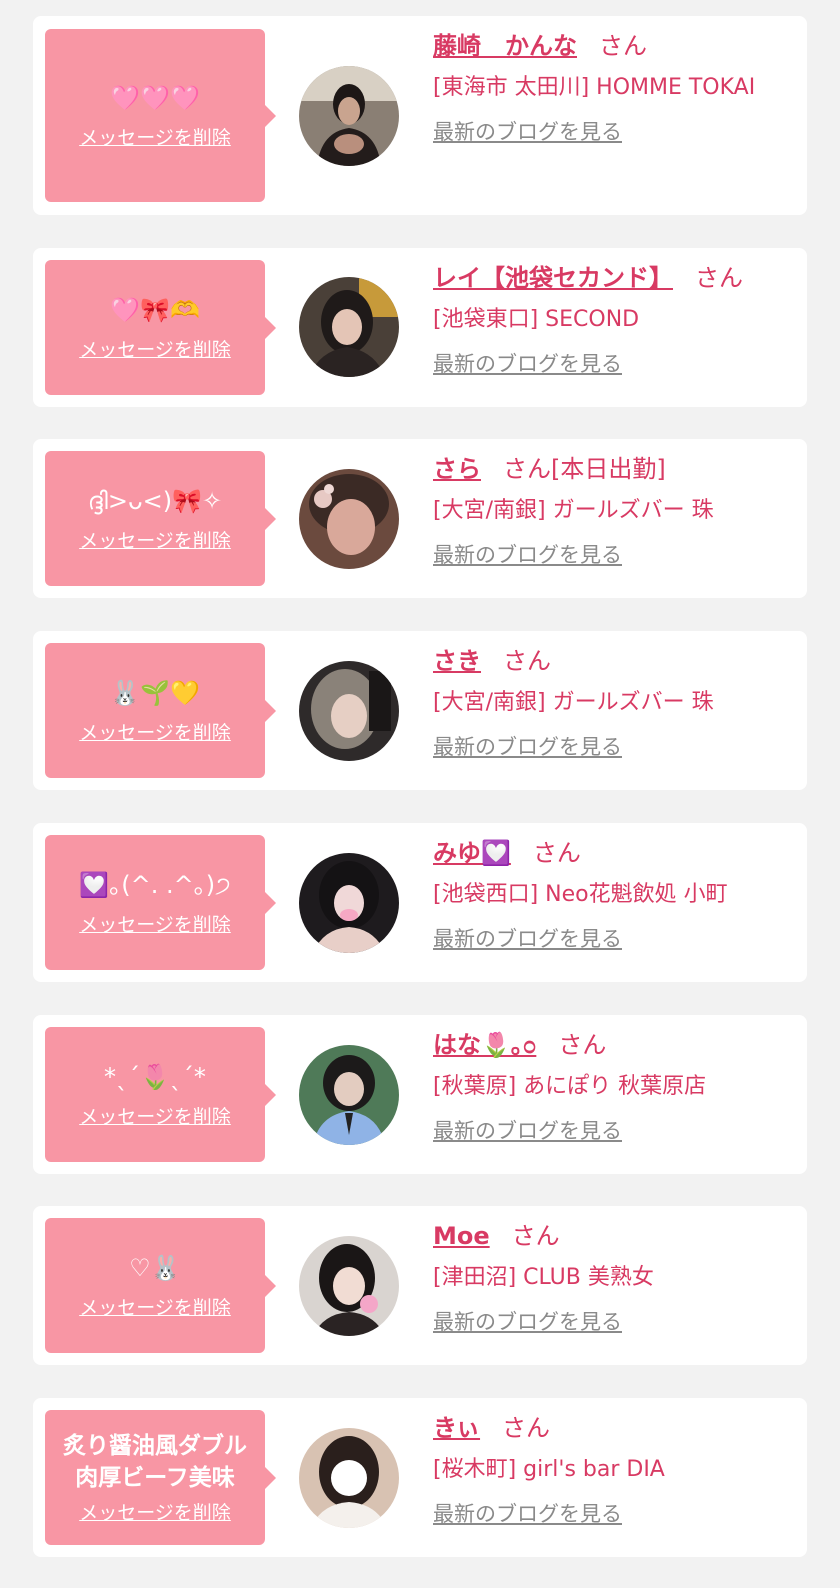 The width and height of the screenshot is (840, 1588). Describe the element at coordinates (160, 902) in the screenshot. I see `message-bubble: 💟｡(^. .^｡)੭ メッセージを削除` at that location.